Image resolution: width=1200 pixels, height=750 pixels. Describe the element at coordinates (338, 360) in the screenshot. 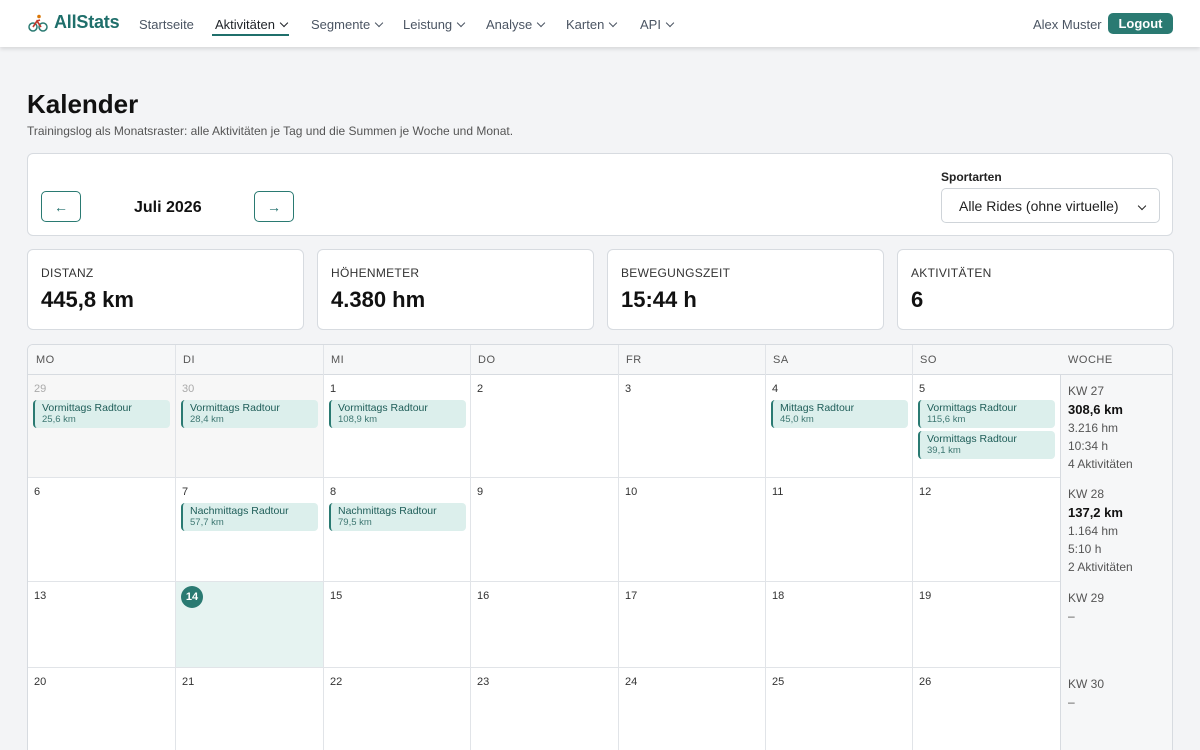

I see `weekday-header: MI` at that location.